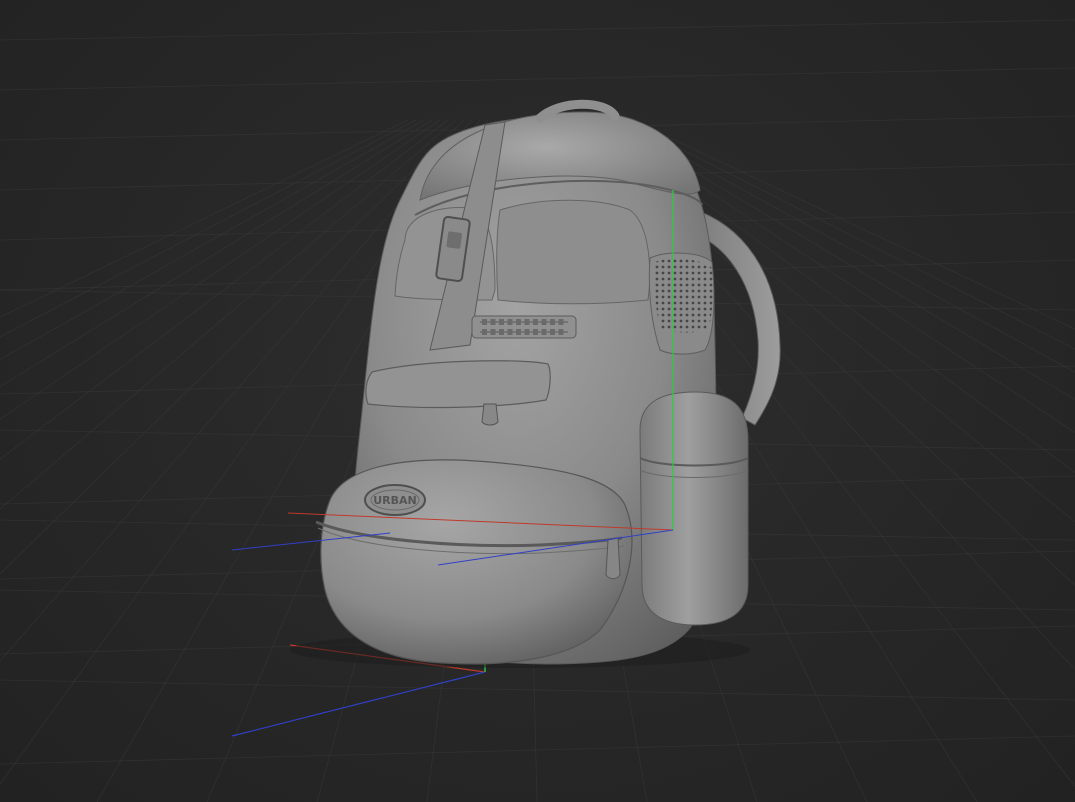 The image size is (1075, 802). Describe the element at coordinates (358, 704) in the screenshot. I see `z-axis-line` at that location.